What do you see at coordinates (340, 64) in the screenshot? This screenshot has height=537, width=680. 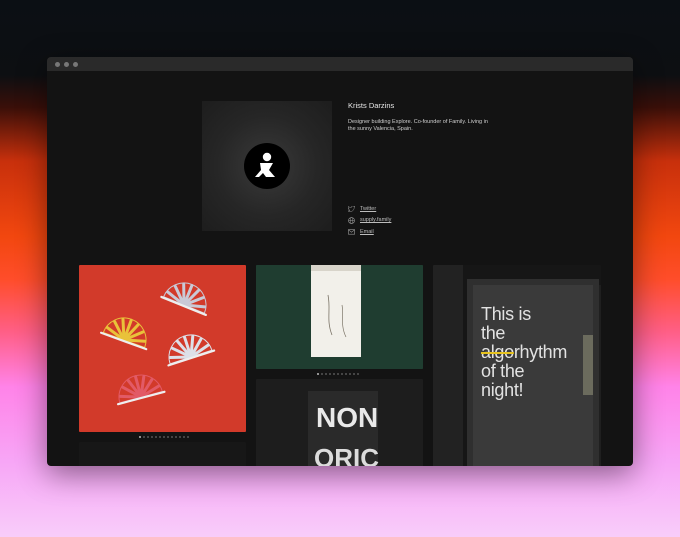 I see `window-titlebar` at bounding box center [340, 64].